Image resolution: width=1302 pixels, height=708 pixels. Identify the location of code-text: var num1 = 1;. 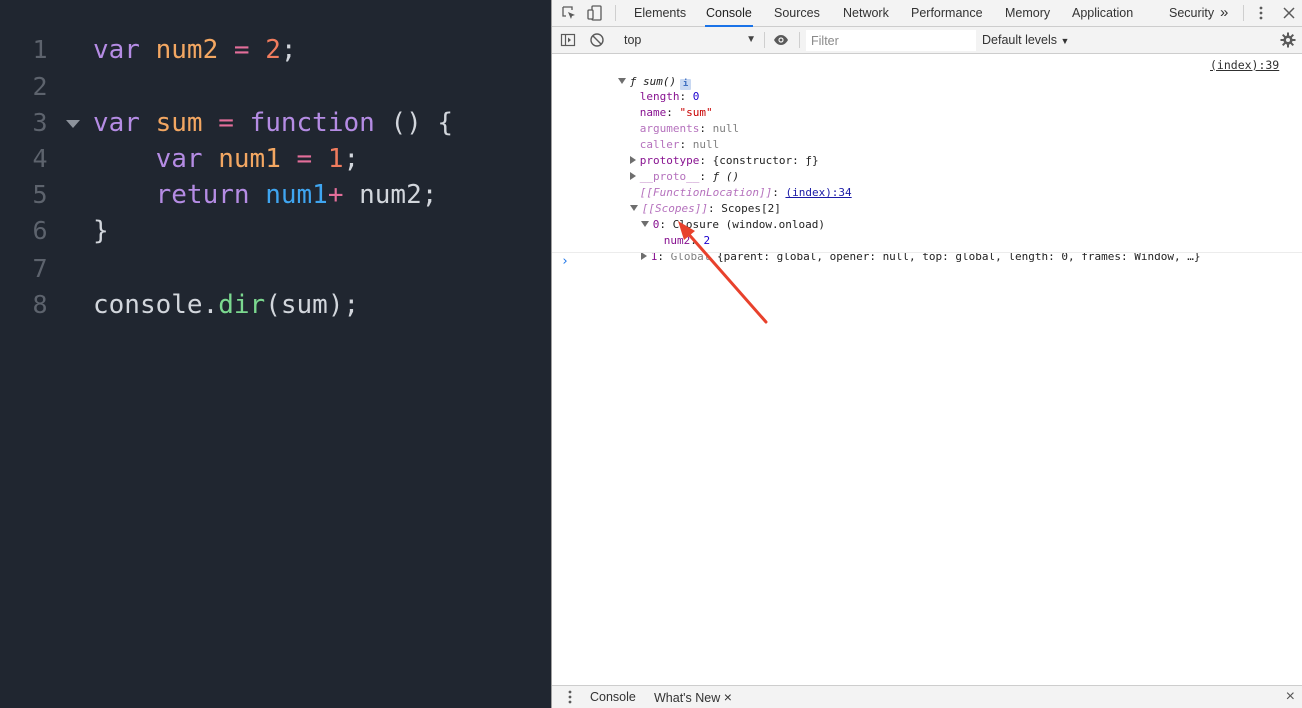
(226, 159).